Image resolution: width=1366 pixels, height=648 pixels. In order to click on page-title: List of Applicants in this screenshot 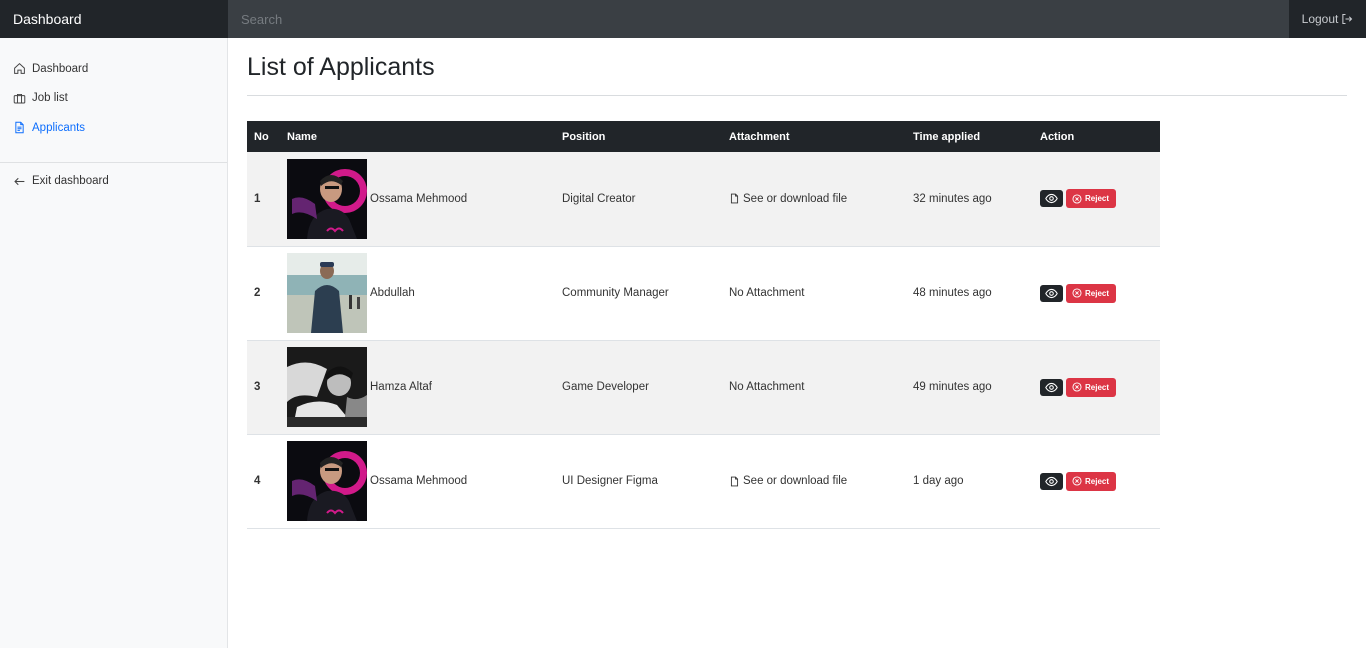, I will do `click(341, 67)`.